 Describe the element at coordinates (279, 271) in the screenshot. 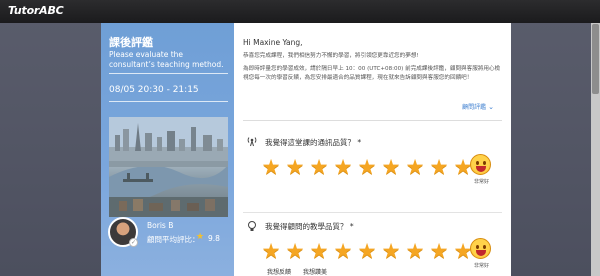

I see `tab-feedback: 我想反饋` at that location.